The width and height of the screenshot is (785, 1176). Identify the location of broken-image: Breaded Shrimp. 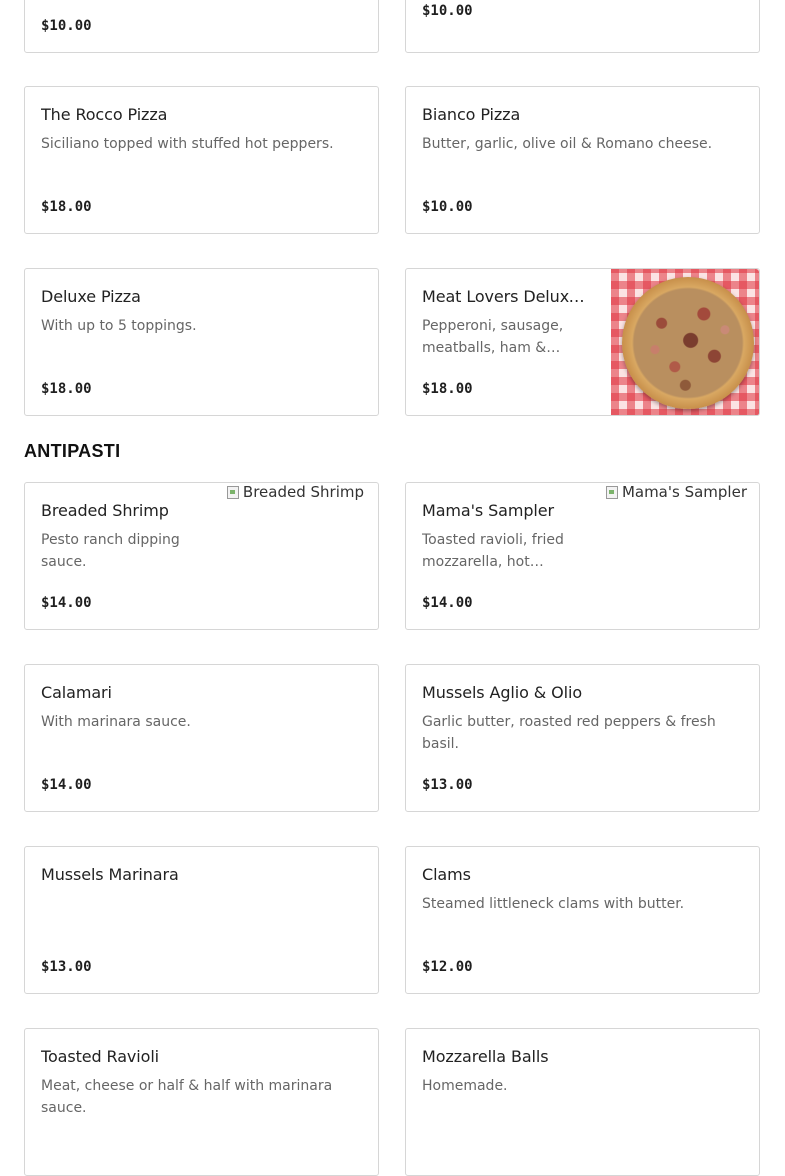
(294, 492).